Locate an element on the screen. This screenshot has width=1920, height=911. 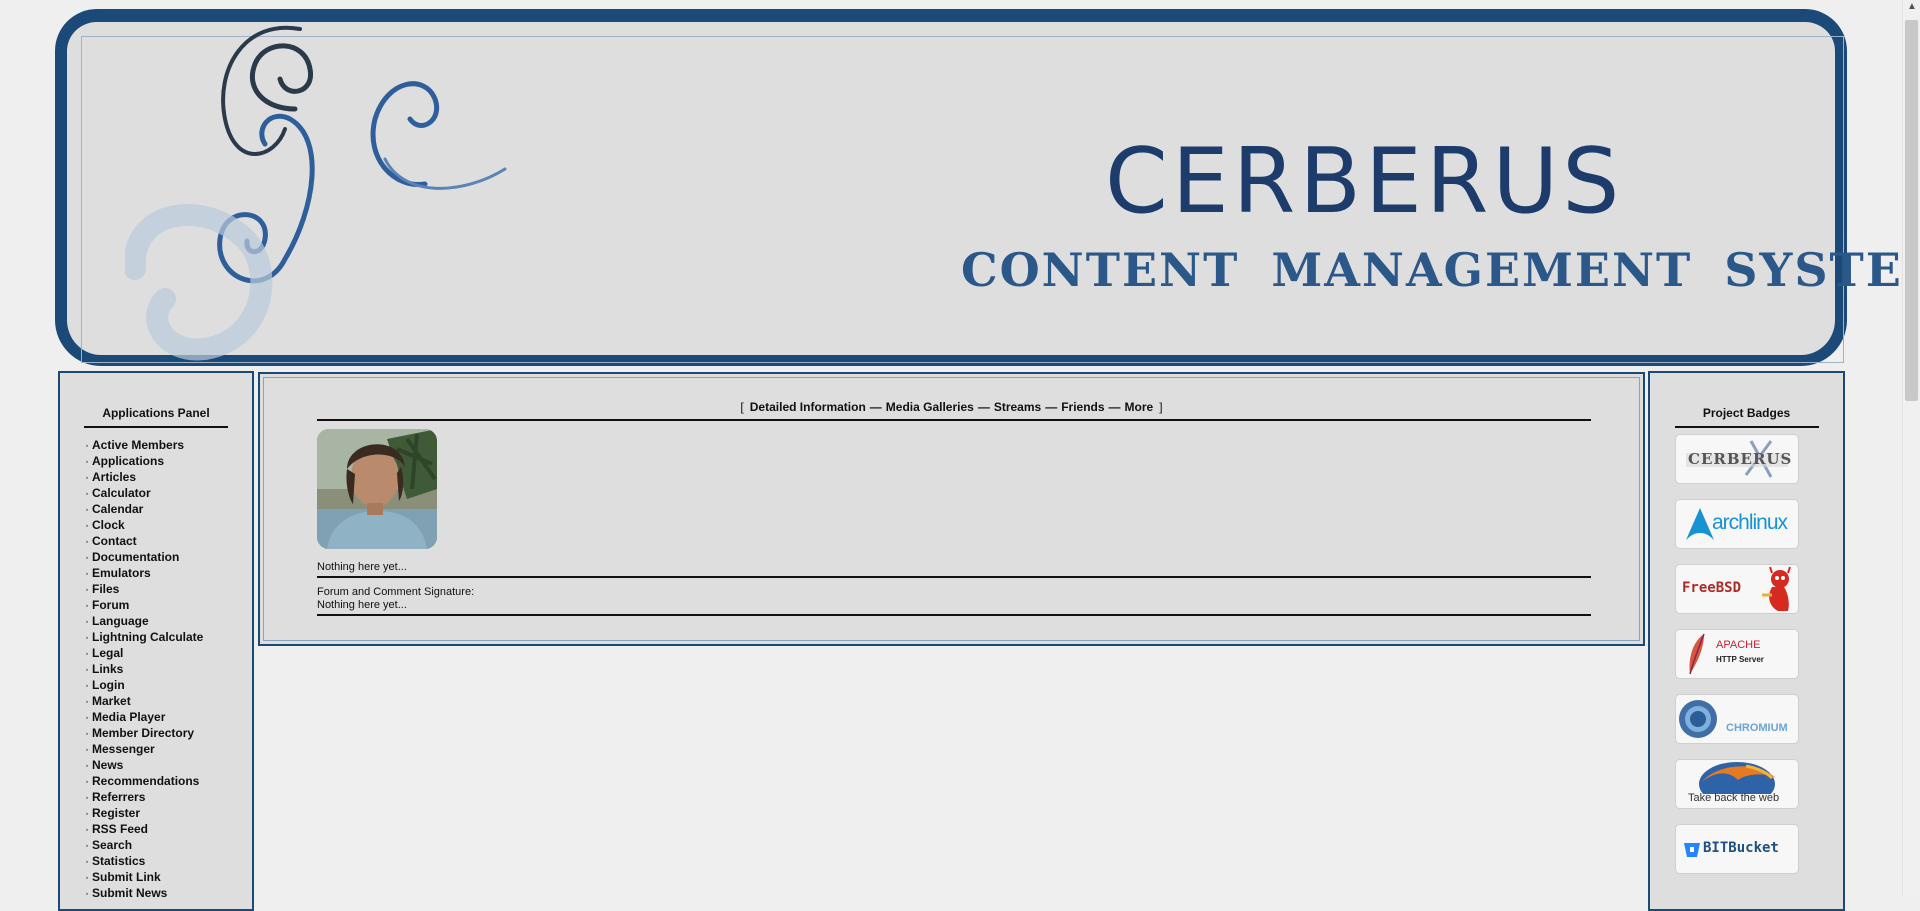
app-item-recommendations: · Recommendations is located at coordinates (144, 781).